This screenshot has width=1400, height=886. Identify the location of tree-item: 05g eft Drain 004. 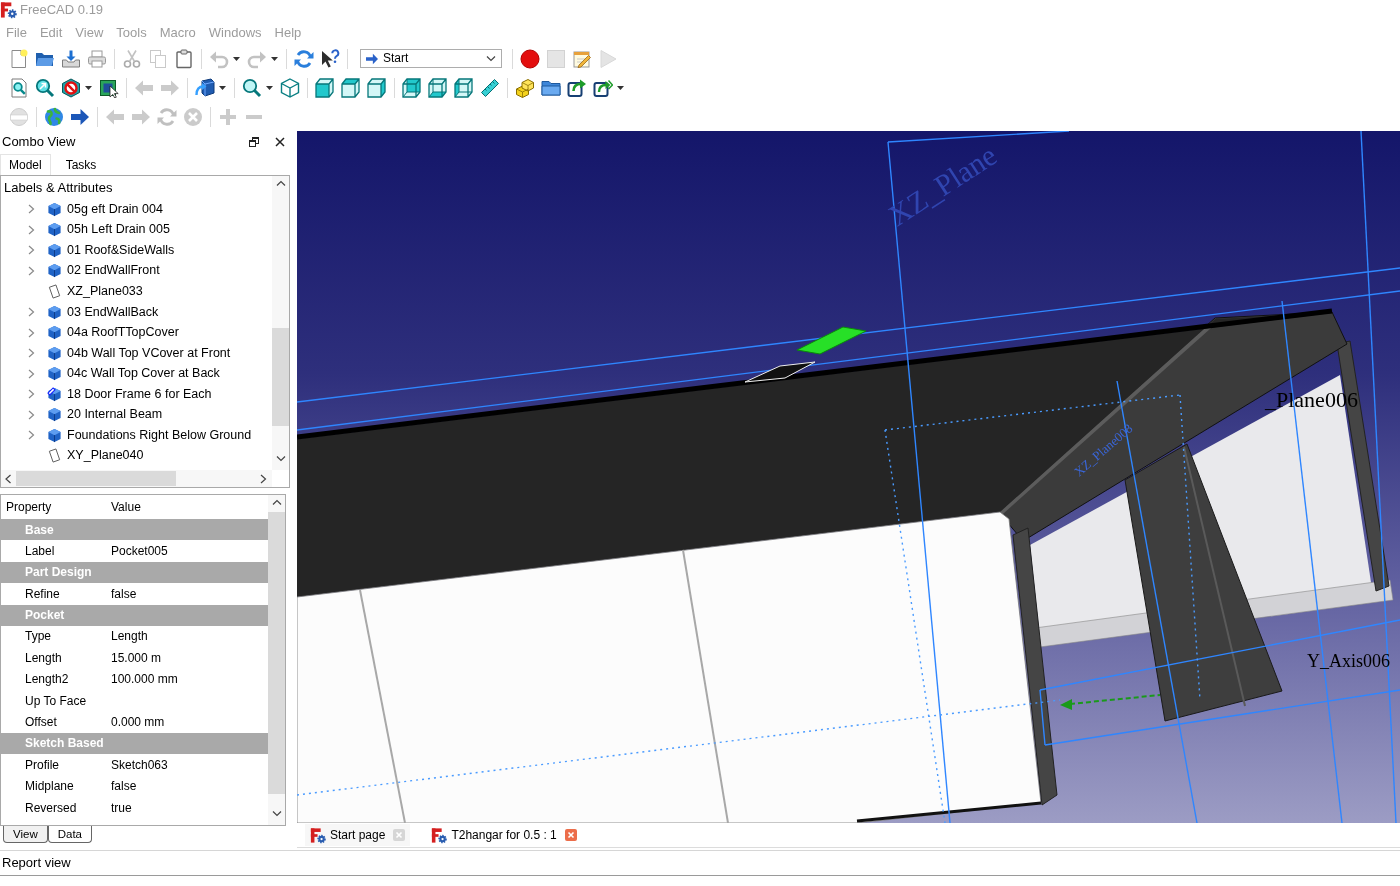
(106, 209).